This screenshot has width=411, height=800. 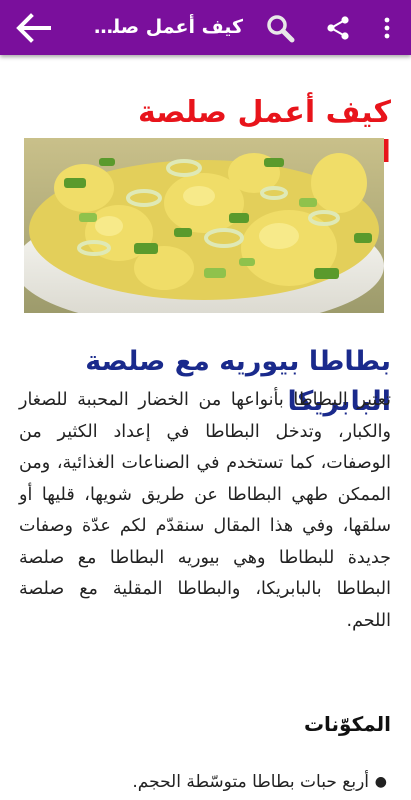 I want to click on ingredients-heading: المكوّنات, so click(x=347, y=724).